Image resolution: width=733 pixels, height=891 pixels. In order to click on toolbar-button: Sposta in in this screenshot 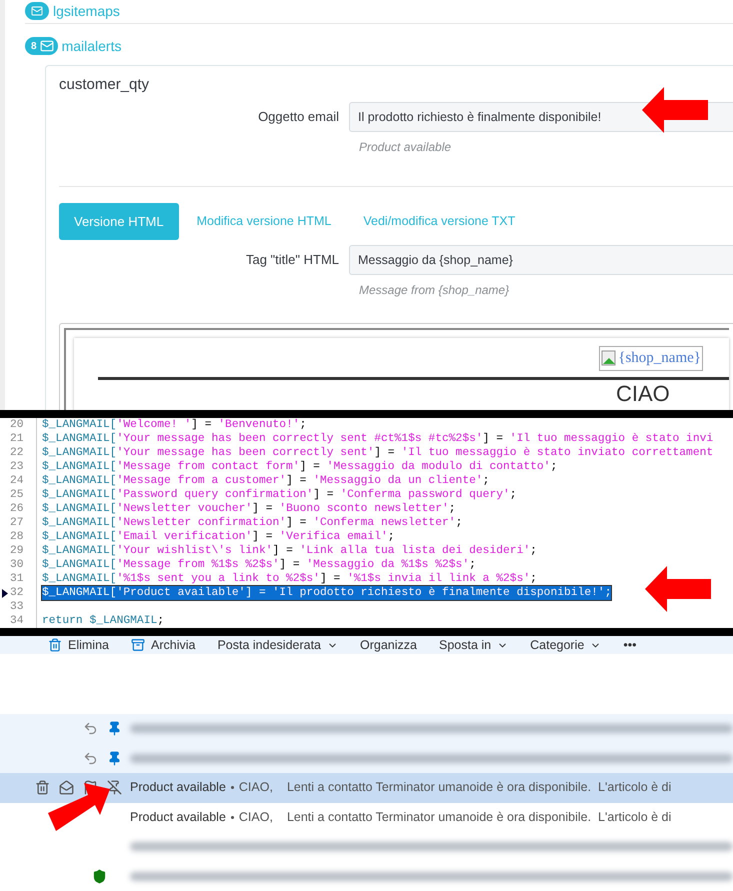, I will do `click(473, 645)`.